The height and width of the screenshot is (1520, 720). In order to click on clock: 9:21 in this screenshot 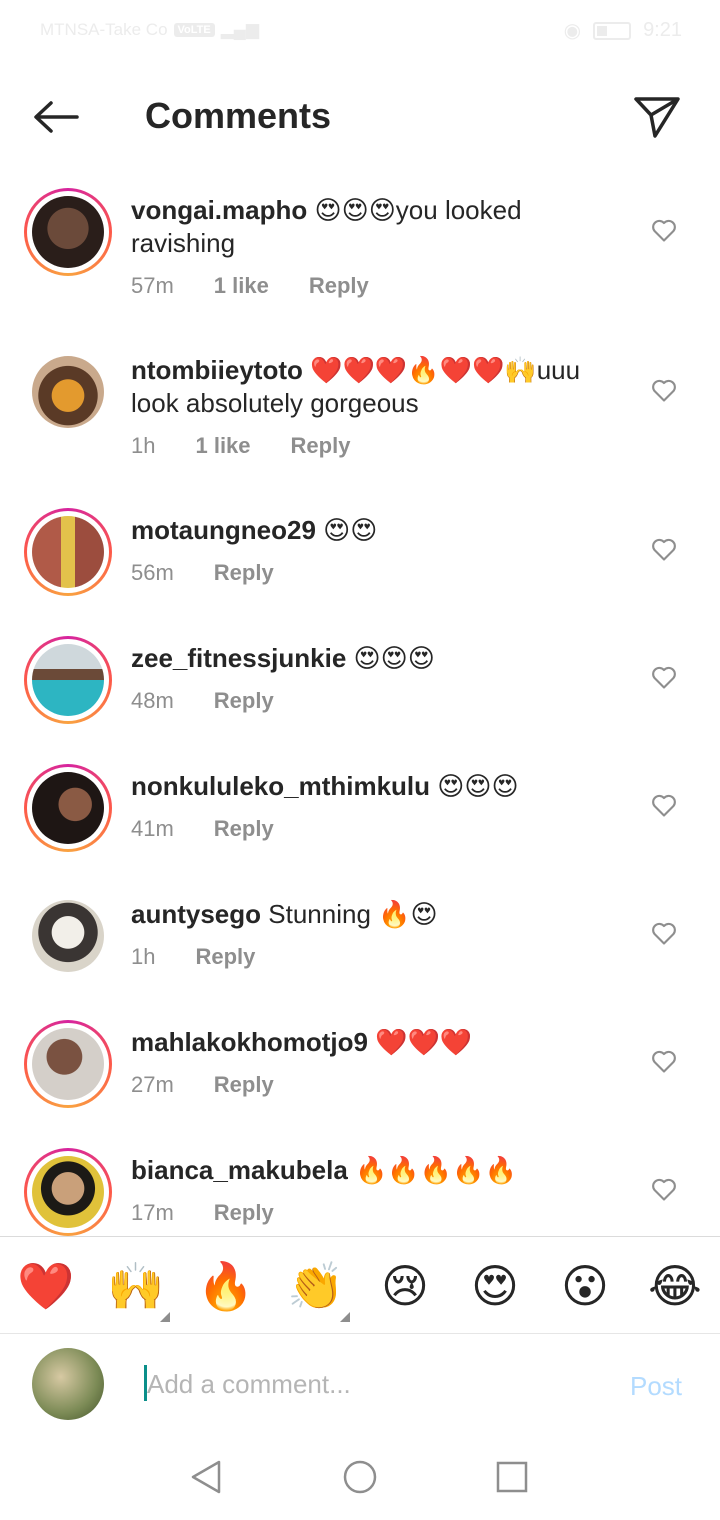, I will do `click(662, 30)`.